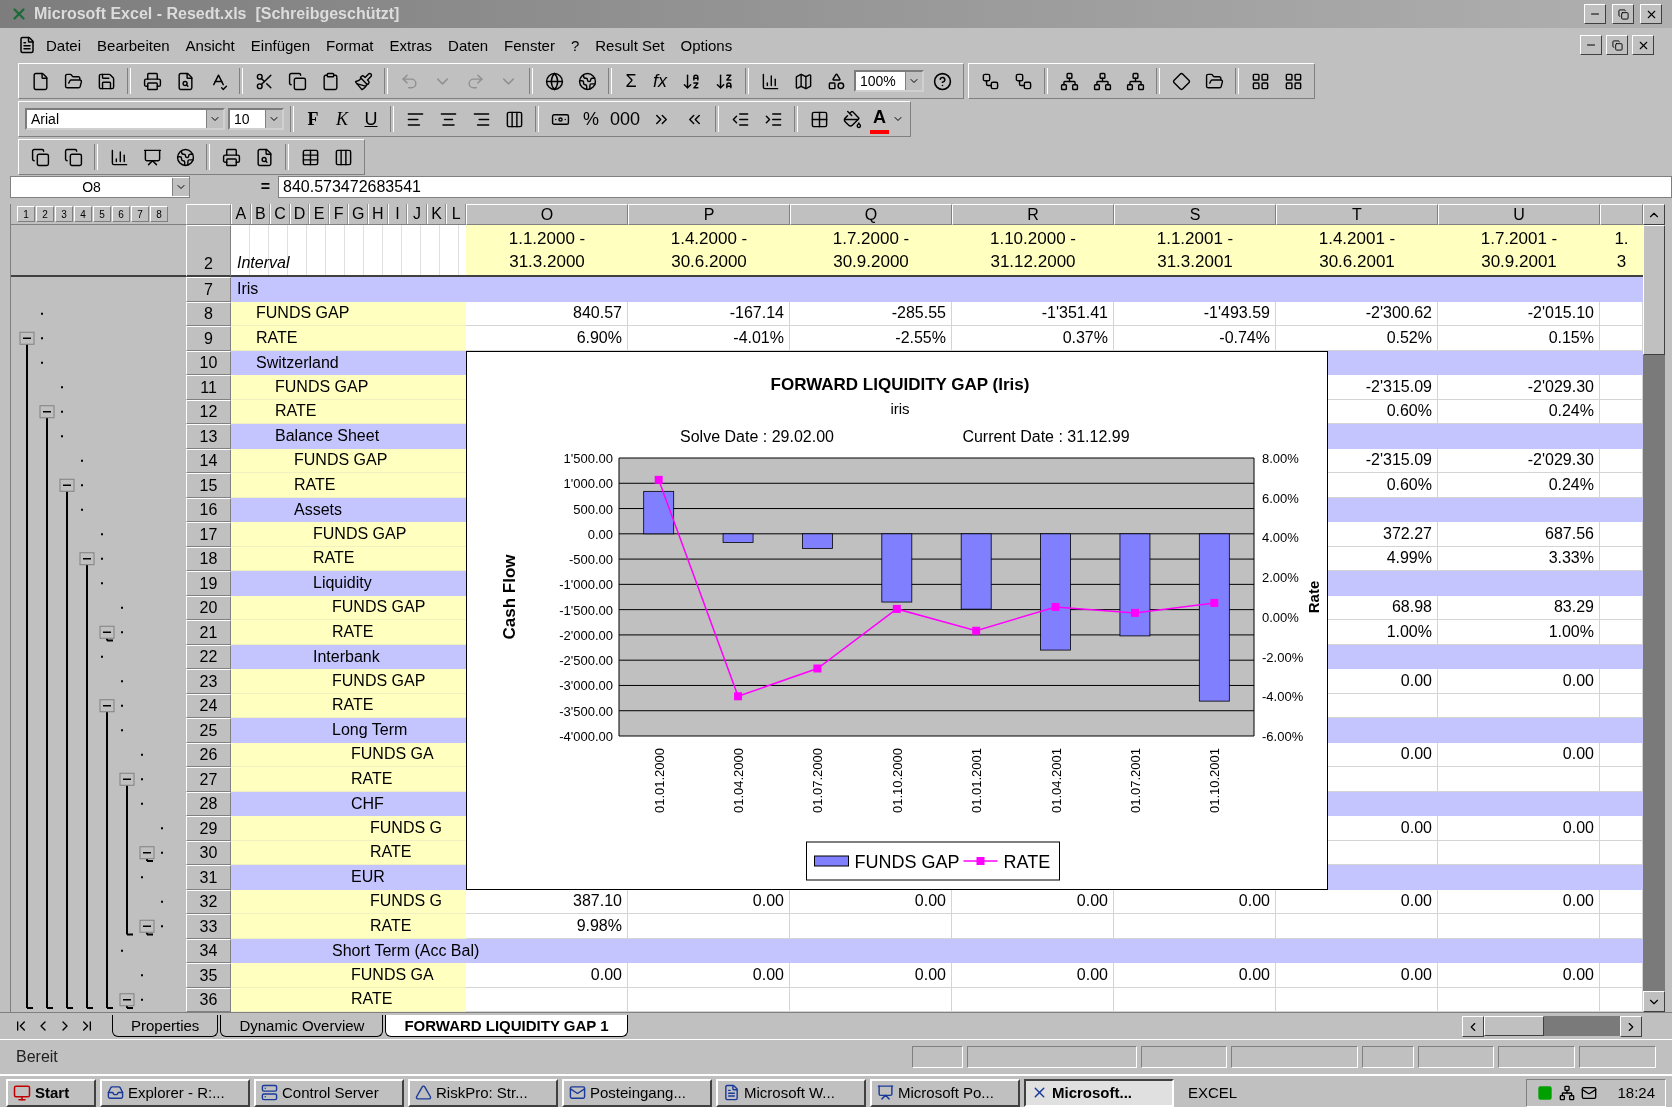  I want to click on row-header: 12, so click(208, 411).